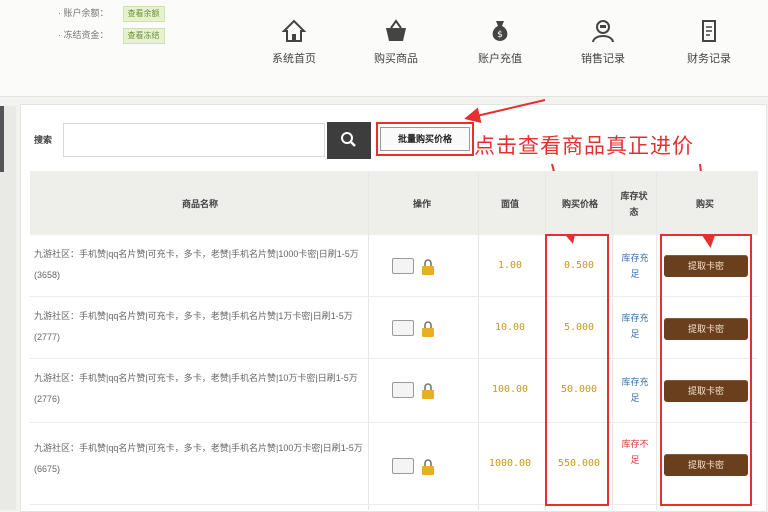 The image size is (768, 512). I want to click on purchase-price: 5.000, so click(579, 327).